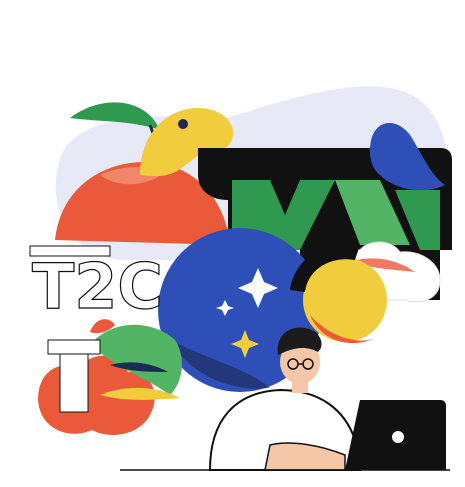 The image size is (465, 487). Describe the element at coordinates (183, 124) in the screenshot. I see `yellow-bird-eye` at that location.